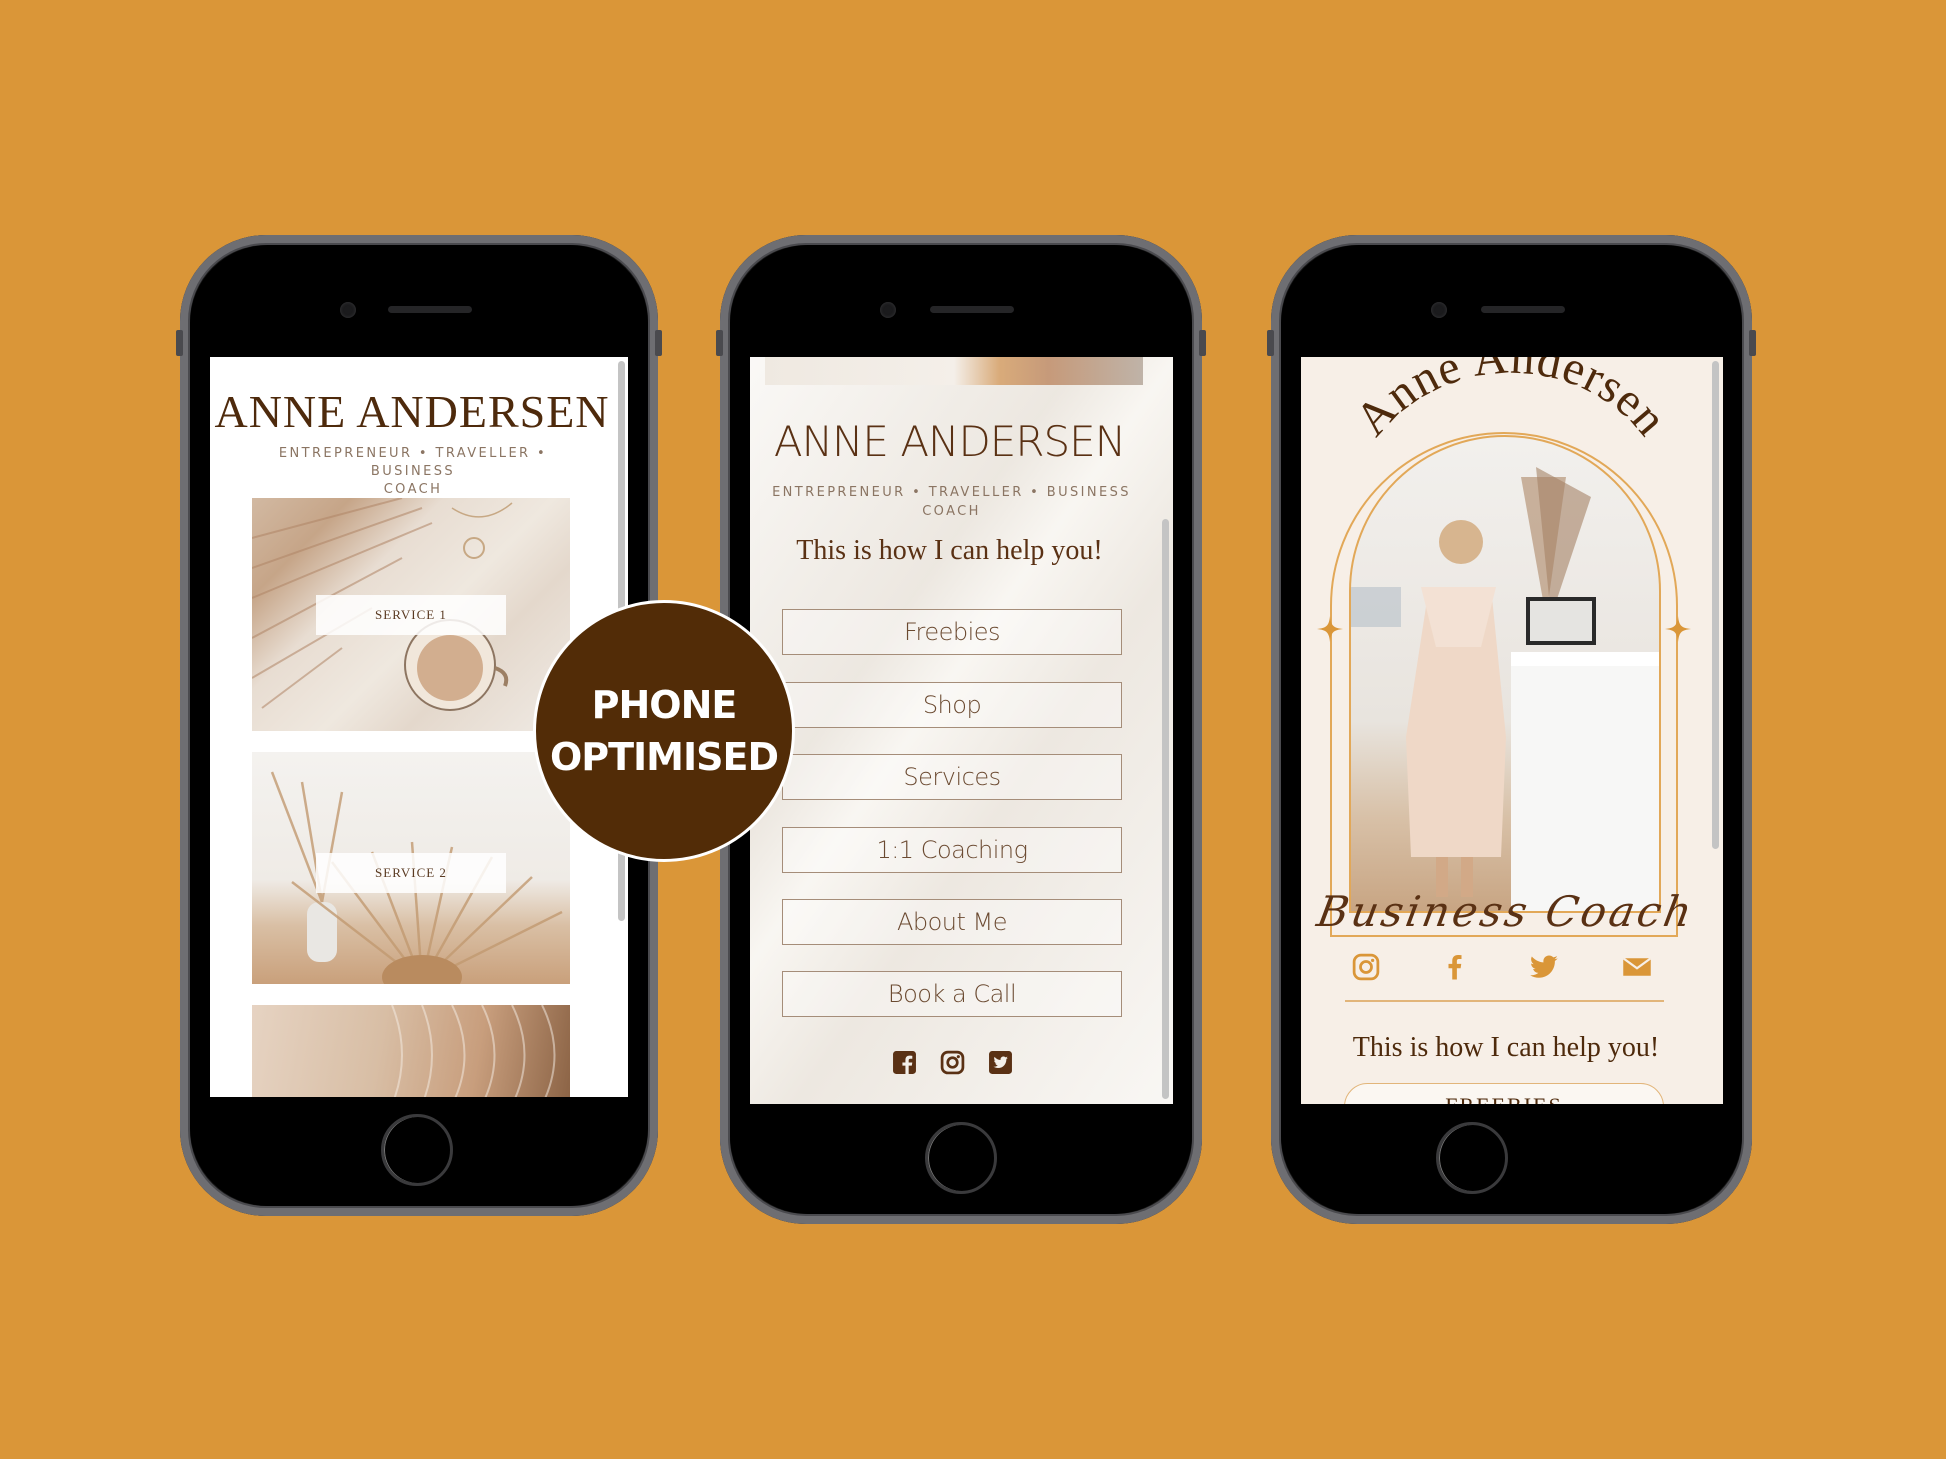  I want to click on service-2-button: SERVICE 2, so click(411, 873).